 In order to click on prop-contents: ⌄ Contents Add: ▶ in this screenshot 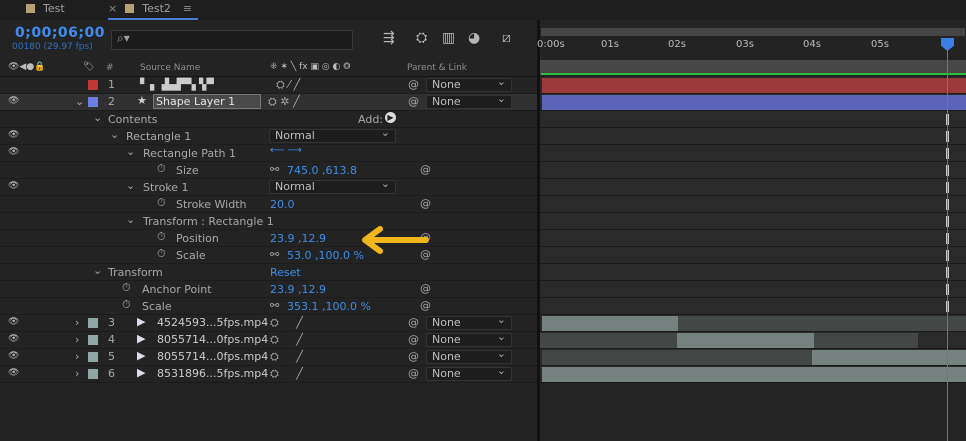, I will do `click(268, 119)`.